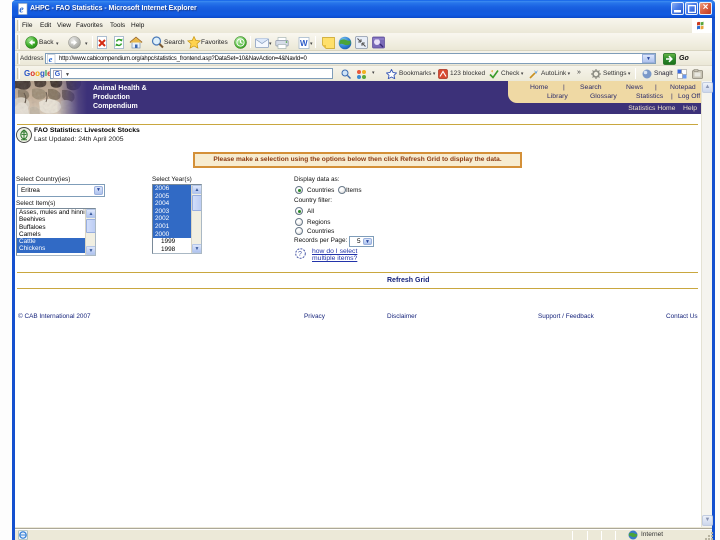 The image size is (720, 540). Describe the element at coordinates (304, 43) in the screenshot. I see `svg-text: W` at that location.